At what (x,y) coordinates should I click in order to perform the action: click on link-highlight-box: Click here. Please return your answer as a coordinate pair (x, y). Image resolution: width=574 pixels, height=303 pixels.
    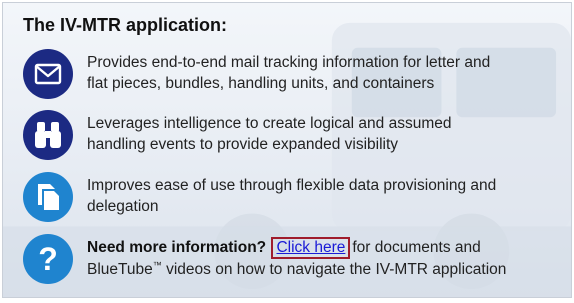
    Looking at the image, I should click on (311, 248).